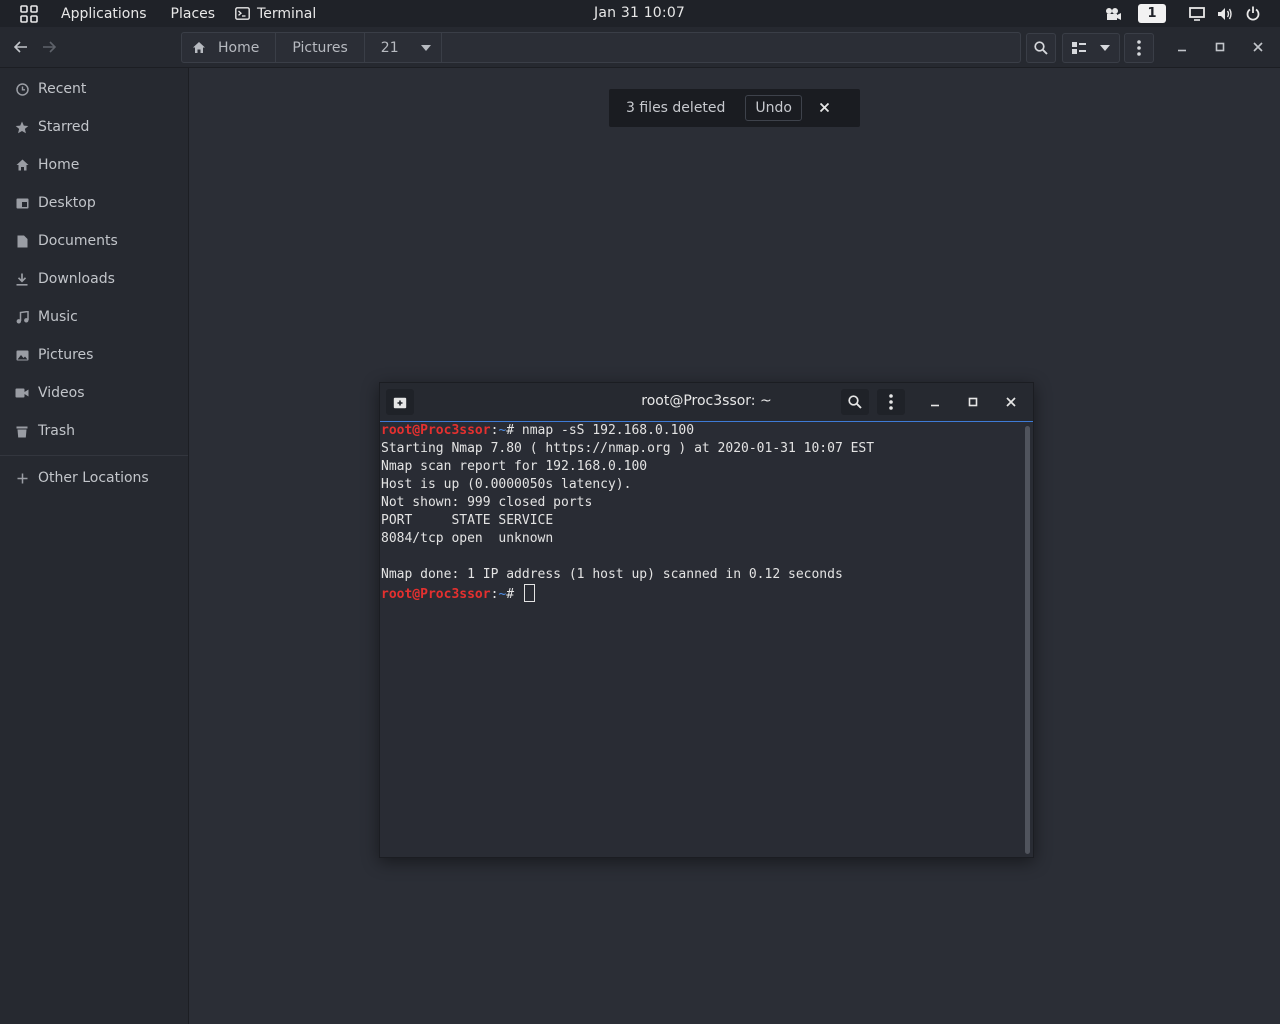 The image size is (1280, 1024). Describe the element at coordinates (506, 484) in the screenshot. I see `output-line: Host is up (0.0000050s latency).` at that location.